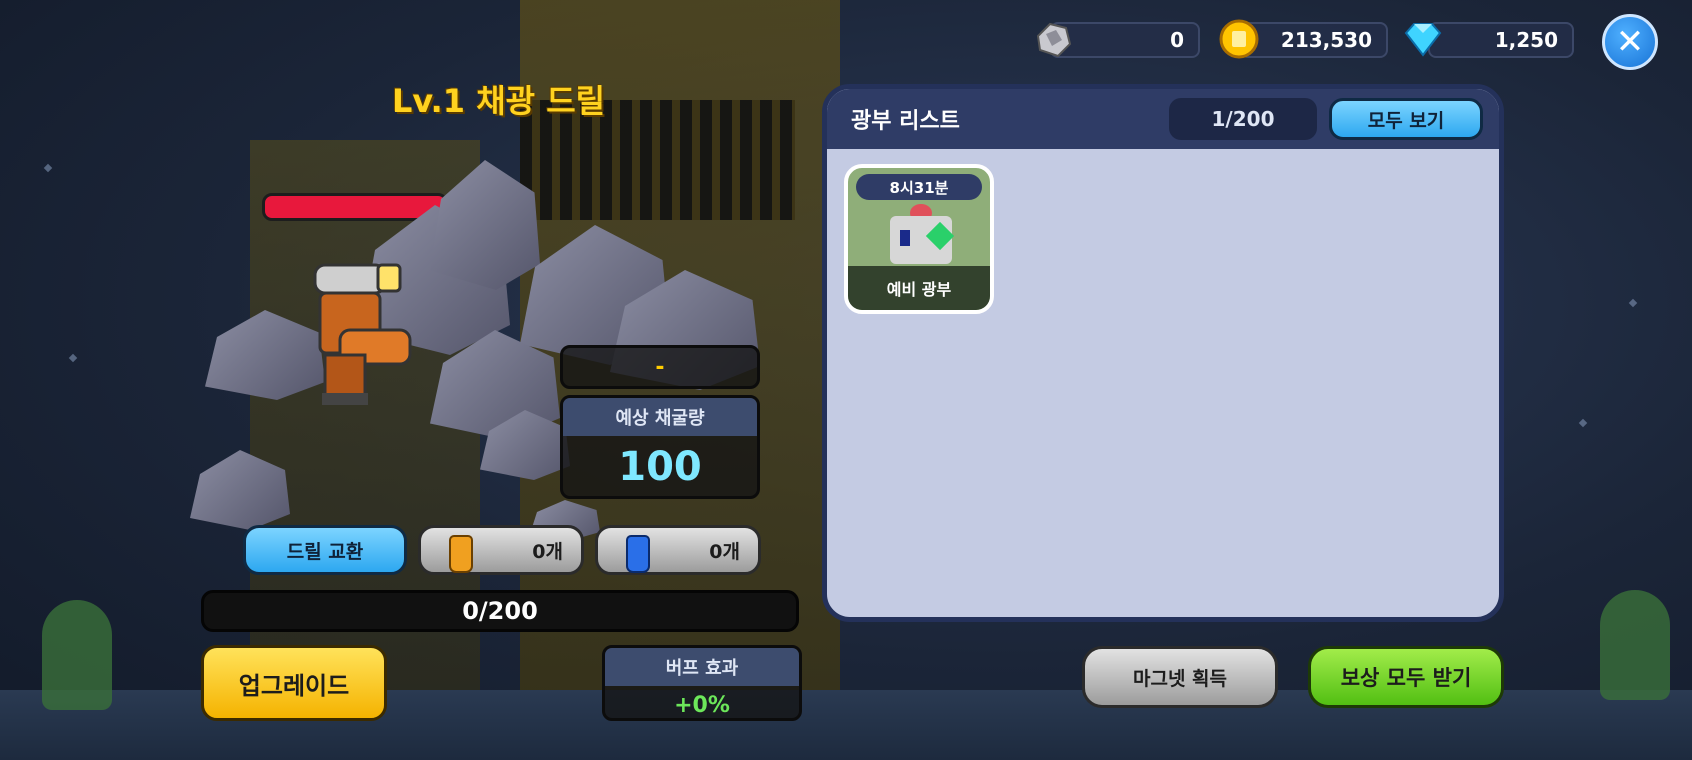 The width and height of the screenshot is (1692, 760). What do you see at coordinates (1163, 119) in the screenshot?
I see `miner-list-header: 광부 리스트 1/200 모두 보기` at bounding box center [1163, 119].